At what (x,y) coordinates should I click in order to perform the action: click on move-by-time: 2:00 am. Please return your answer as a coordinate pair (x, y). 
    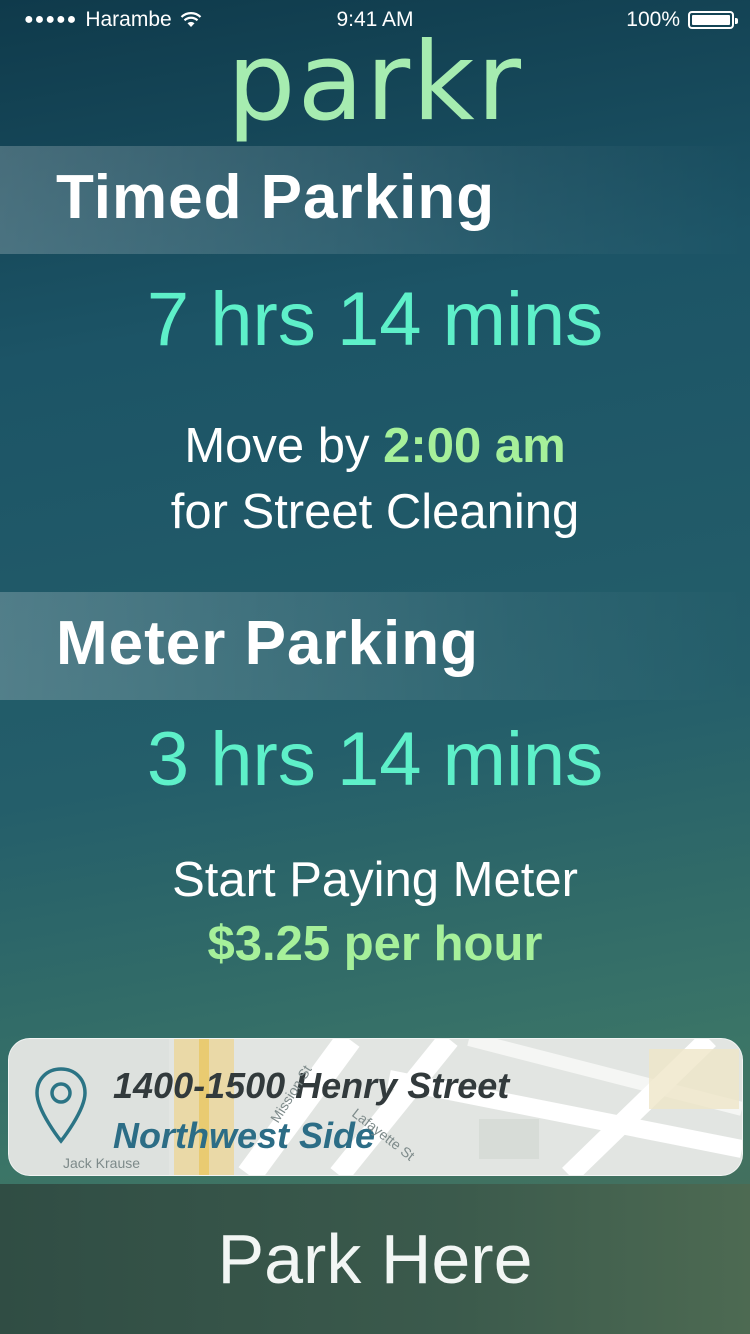
    Looking at the image, I should click on (474, 446).